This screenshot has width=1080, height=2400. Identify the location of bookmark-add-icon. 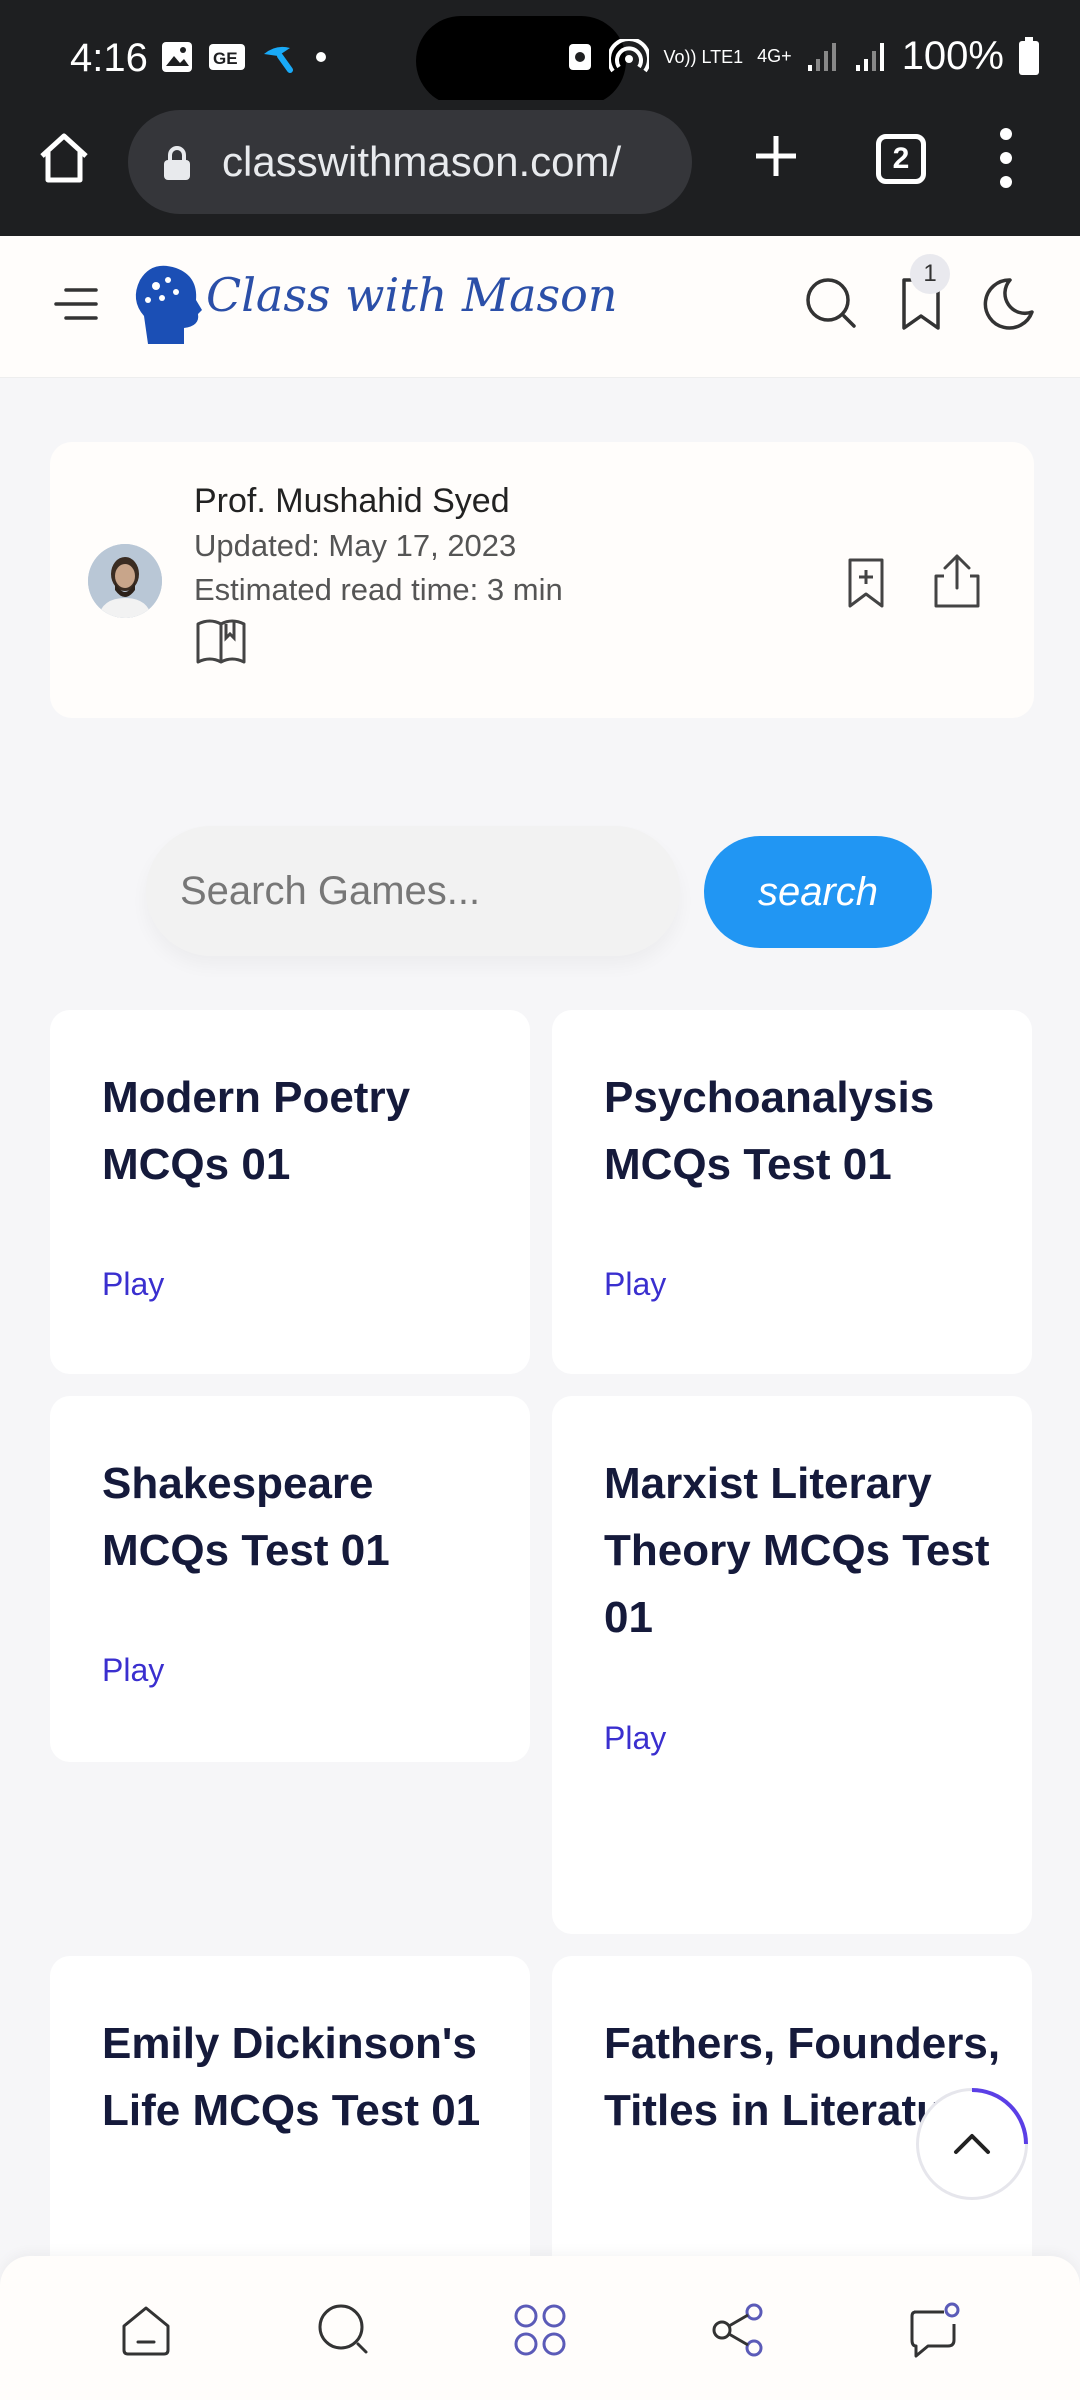
(866, 583).